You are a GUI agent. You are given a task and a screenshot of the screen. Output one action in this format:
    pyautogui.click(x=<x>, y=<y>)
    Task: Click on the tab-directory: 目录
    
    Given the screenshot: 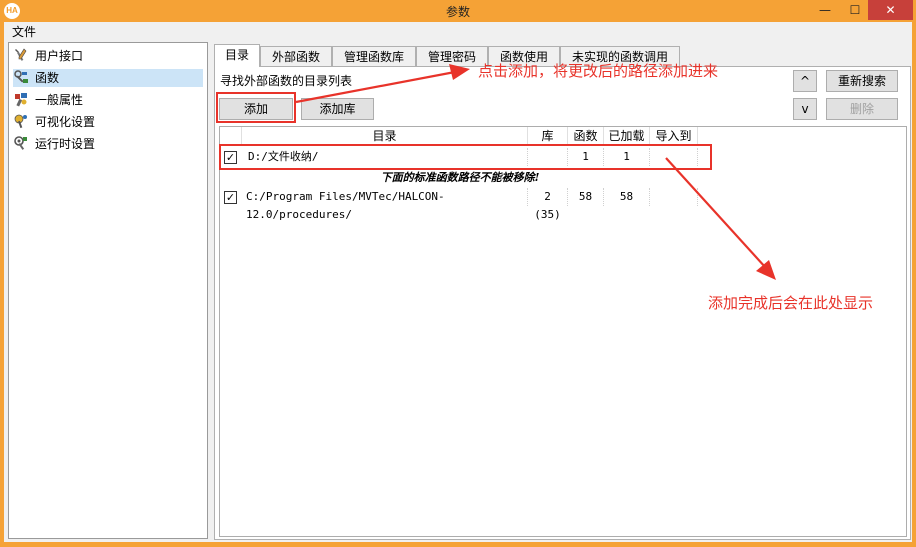 What is the action you would take?
    pyautogui.click(x=237, y=55)
    